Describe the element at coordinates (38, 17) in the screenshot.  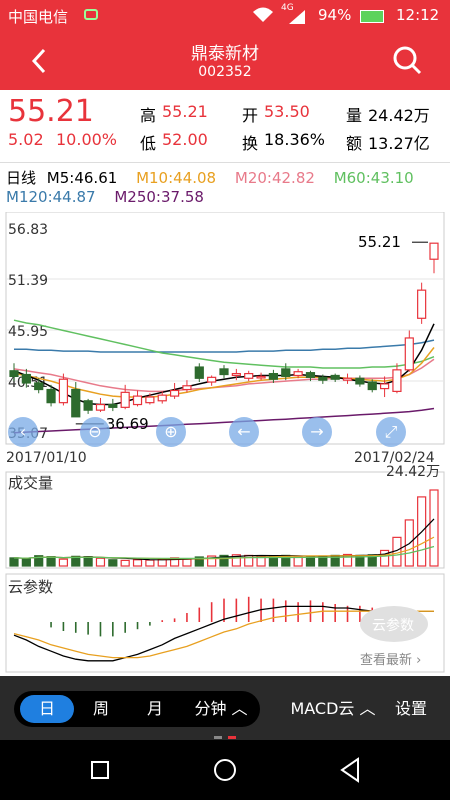
I see `carrier-label: 中国电信` at that location.